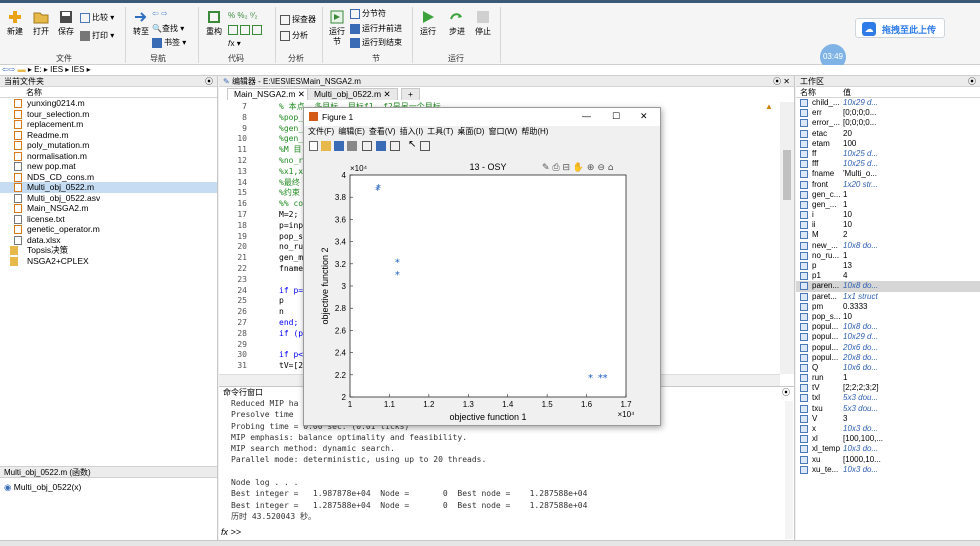 The width and height of the screenshot is (980, 546). I want to click on details-header: Multi_obj_0522.m (函数), so click(108, 472).